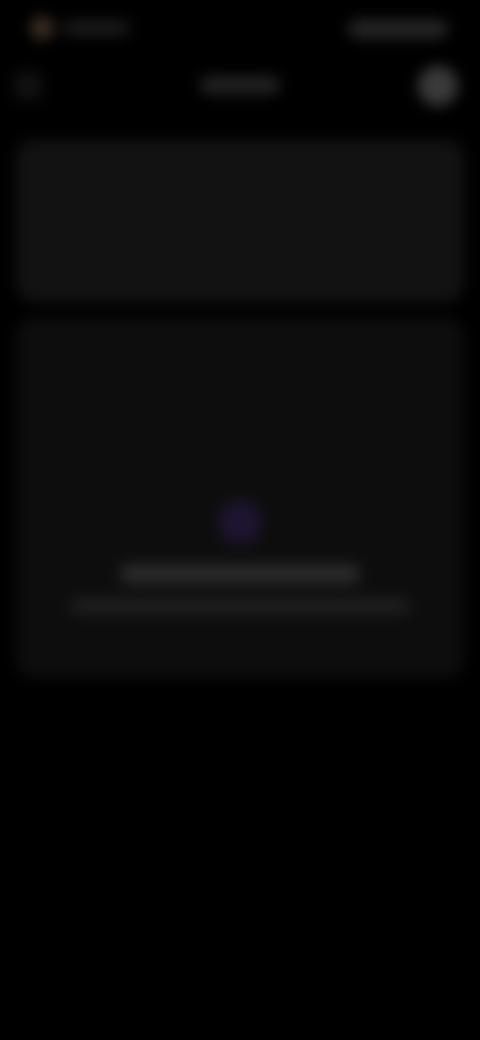 The image size is (480, 1040). I want to click on status-time, so click(96, 28).